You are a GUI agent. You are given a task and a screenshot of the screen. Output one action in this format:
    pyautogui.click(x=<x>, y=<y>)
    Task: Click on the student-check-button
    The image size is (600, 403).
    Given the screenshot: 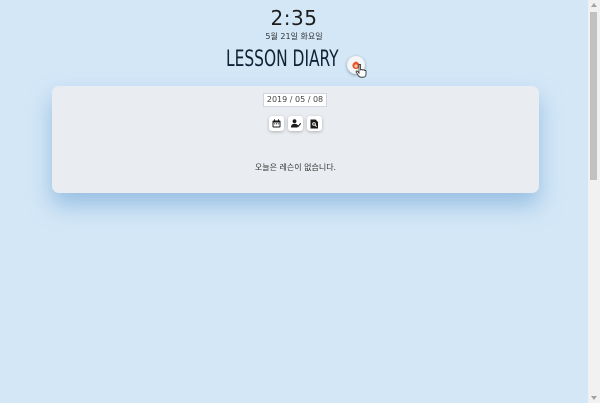 What is the action you would take?
    pyautogui.click(x=295, y=123)
    